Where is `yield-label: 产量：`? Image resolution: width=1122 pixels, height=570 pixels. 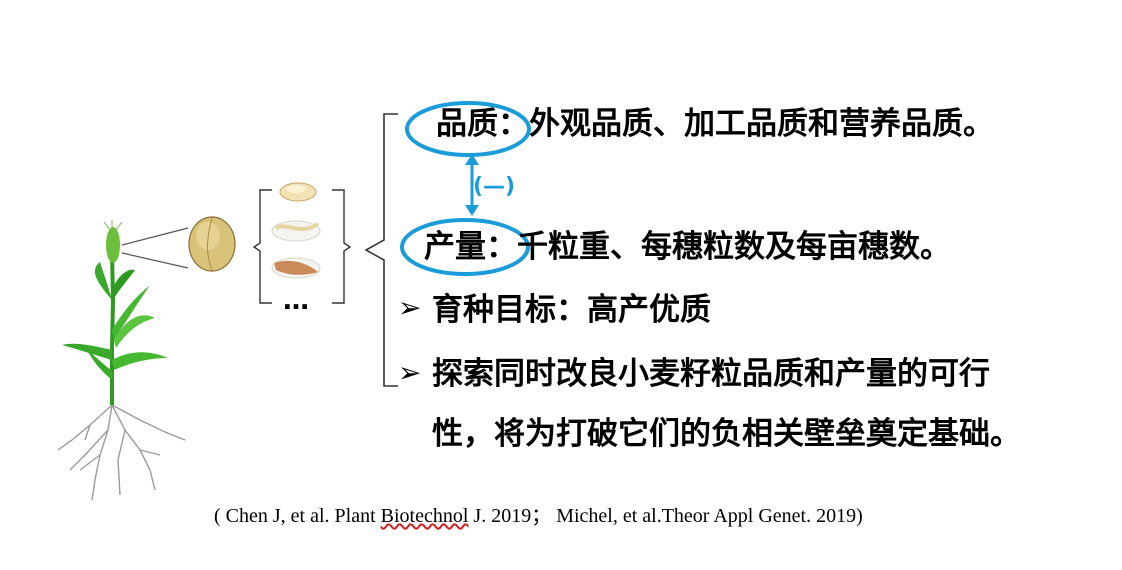
yield-label: 产量： is located at coordinates (470, 247).